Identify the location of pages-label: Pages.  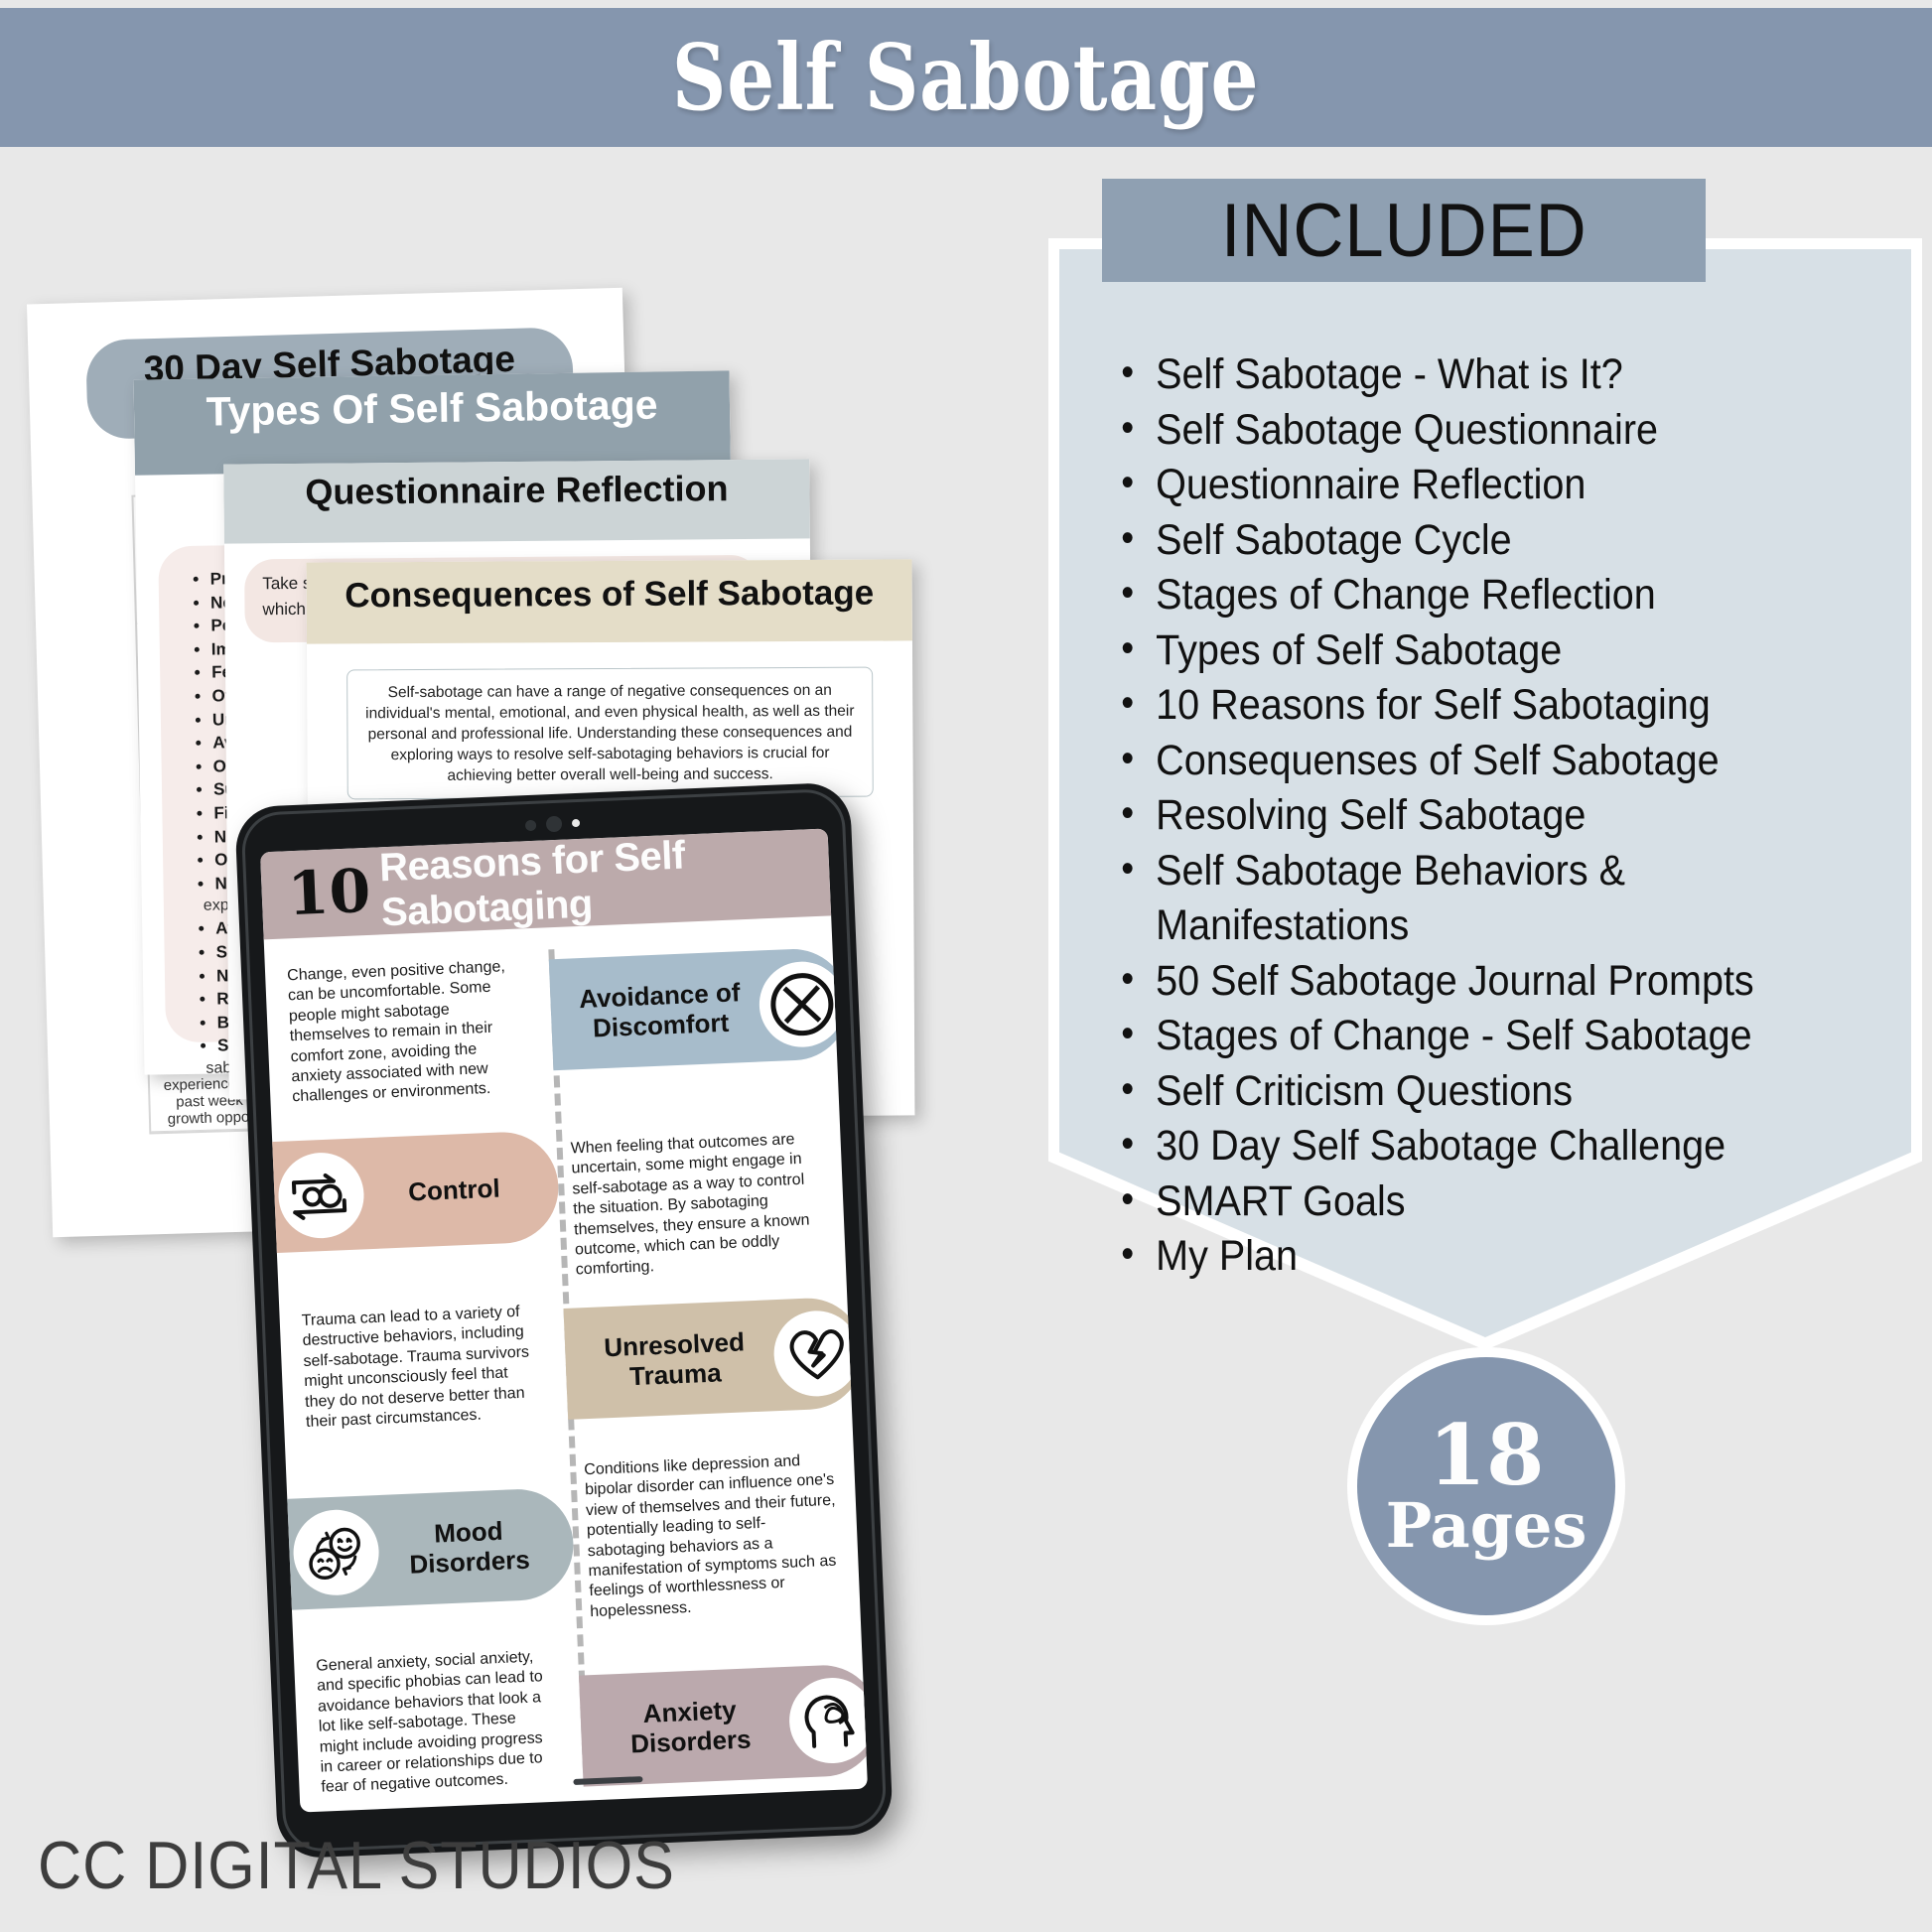
(1486, 1525).